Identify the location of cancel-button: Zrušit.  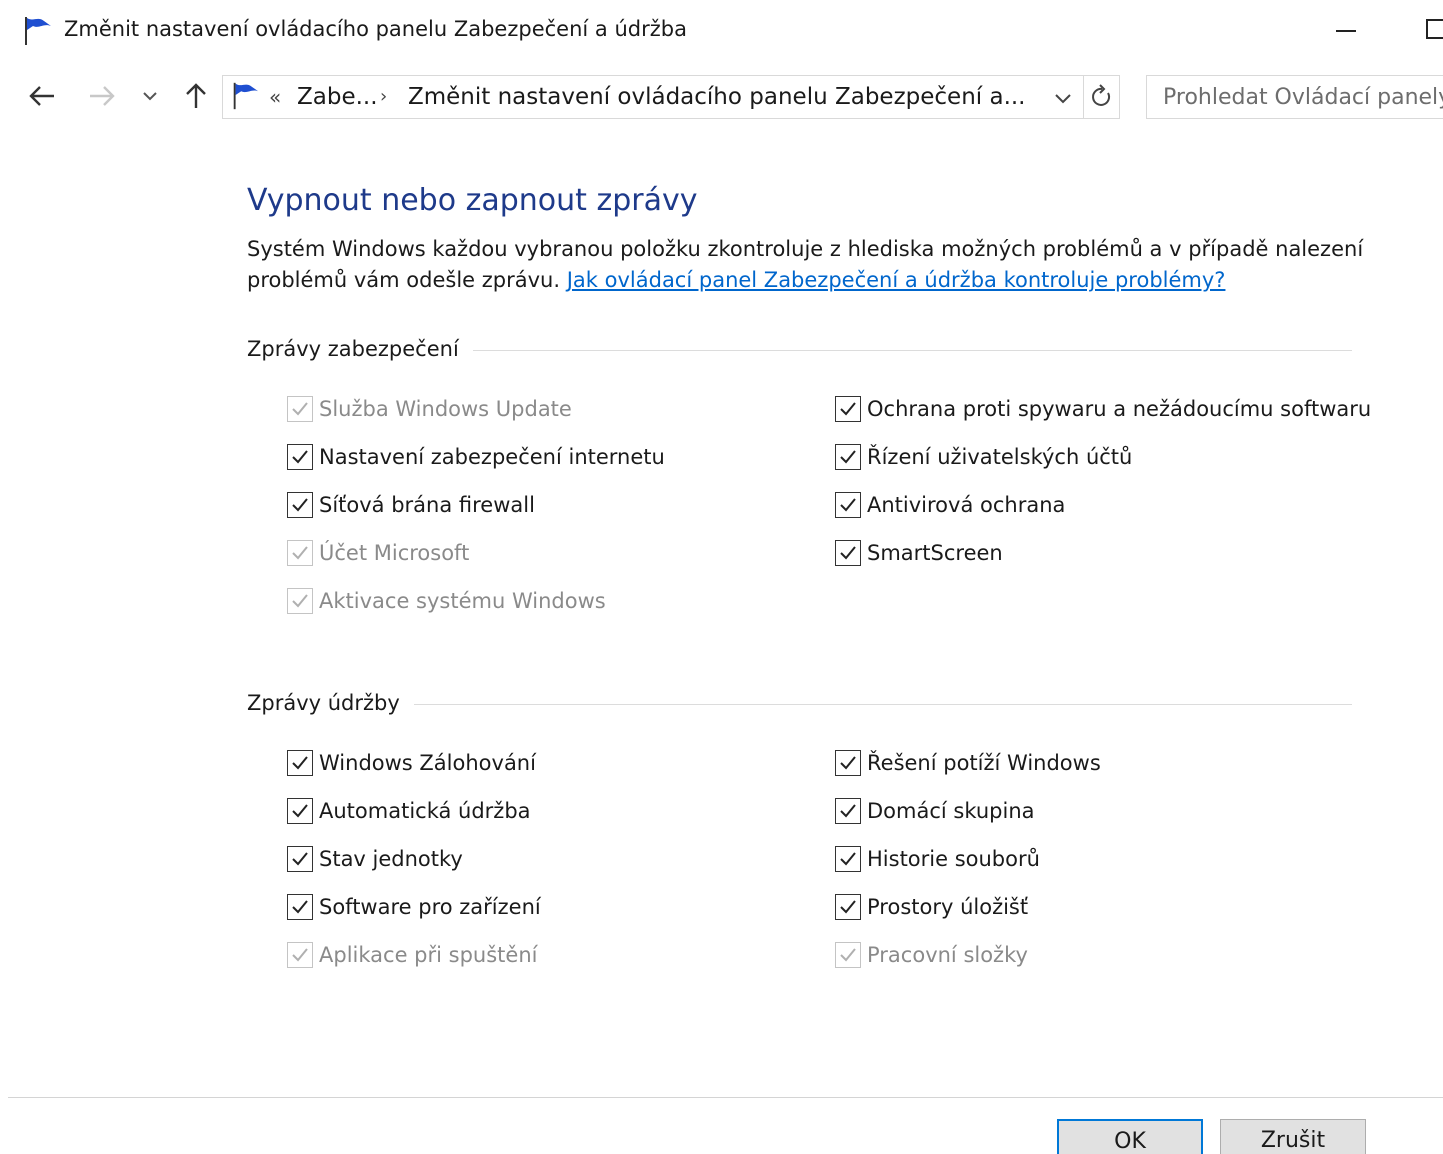
(1293, 1136).